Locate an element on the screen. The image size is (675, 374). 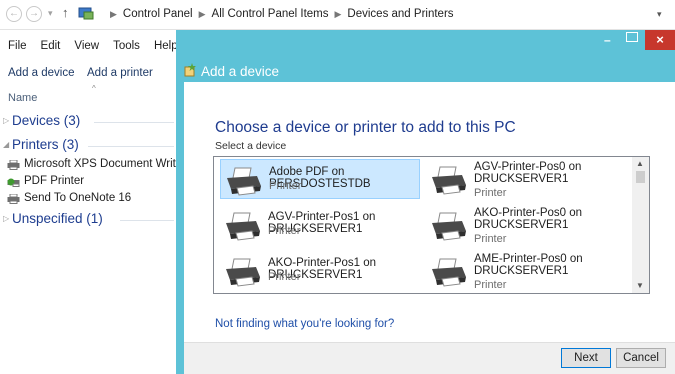
scrollbar-thumb is located at coordinates (640, 177).